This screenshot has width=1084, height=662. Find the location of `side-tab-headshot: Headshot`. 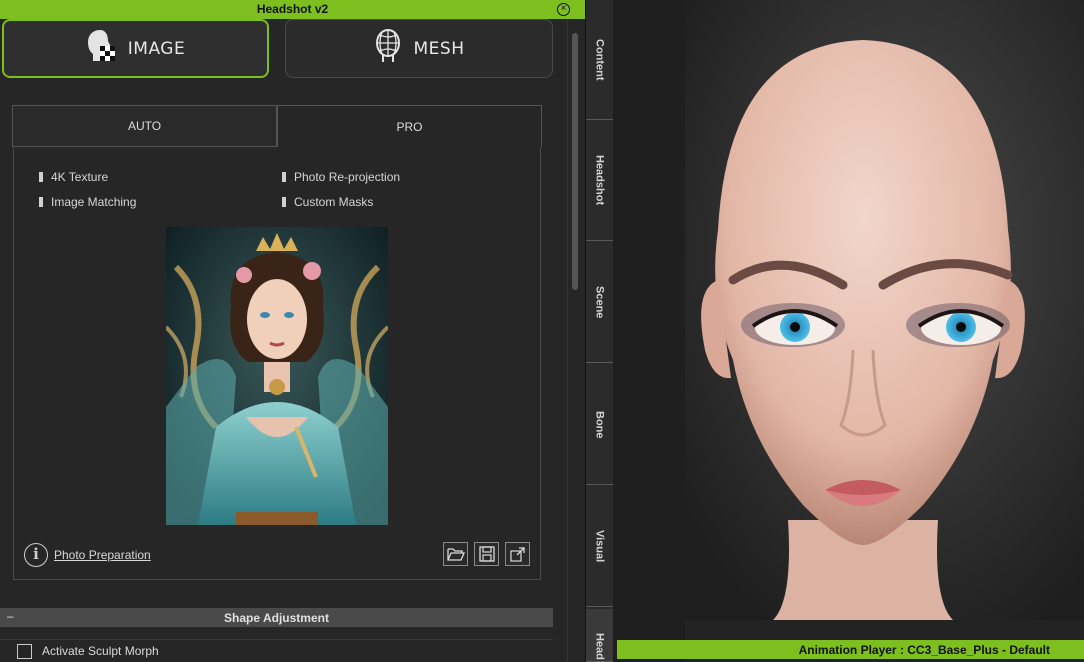

side-tab-headshot: Headshot is located at coordinates (599, 181).